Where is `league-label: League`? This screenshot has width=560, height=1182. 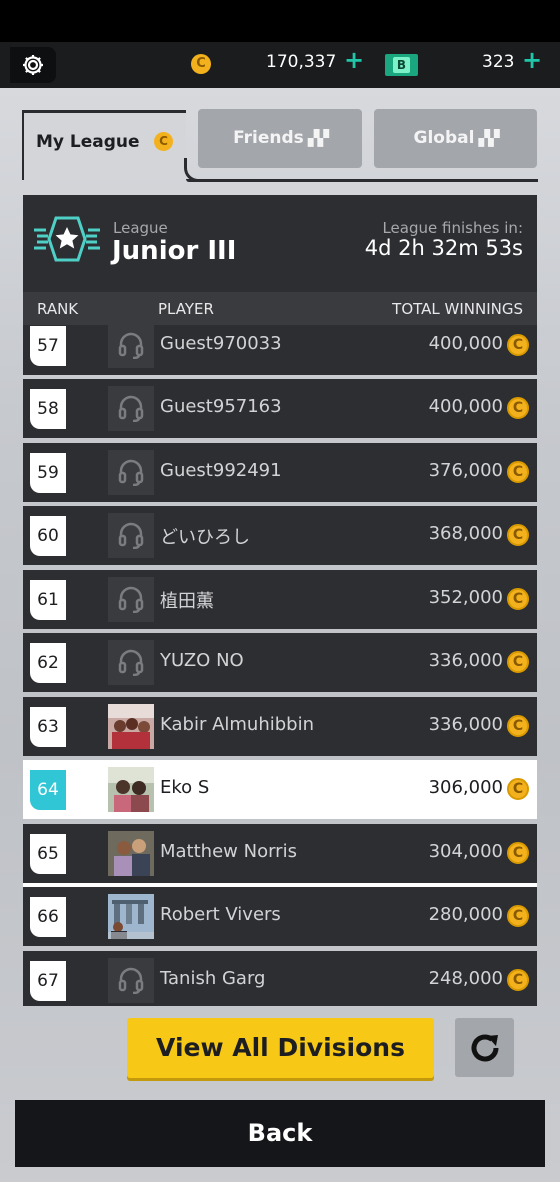
league-label: League is located at coordinates (140, 228).